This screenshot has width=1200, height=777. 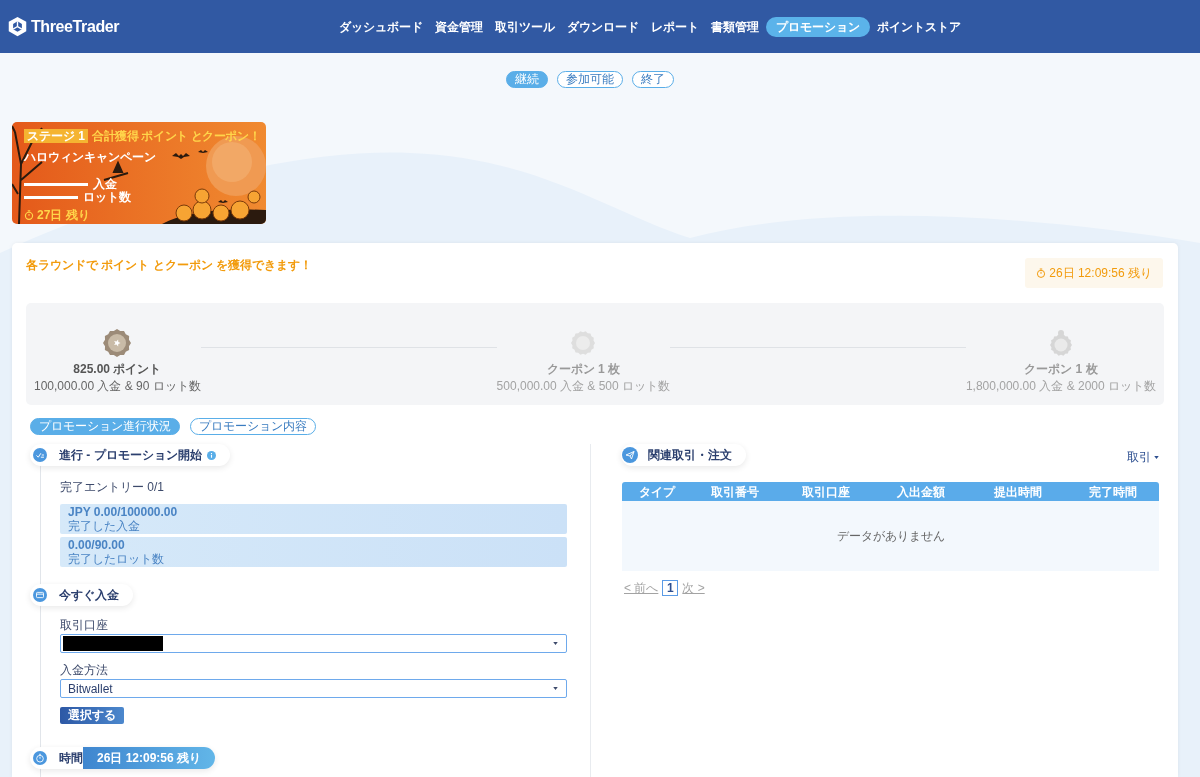 What do you see at coordinates (17, 26) in the screenshot?
I see `logo-icon` at bounding box center [17, 26].